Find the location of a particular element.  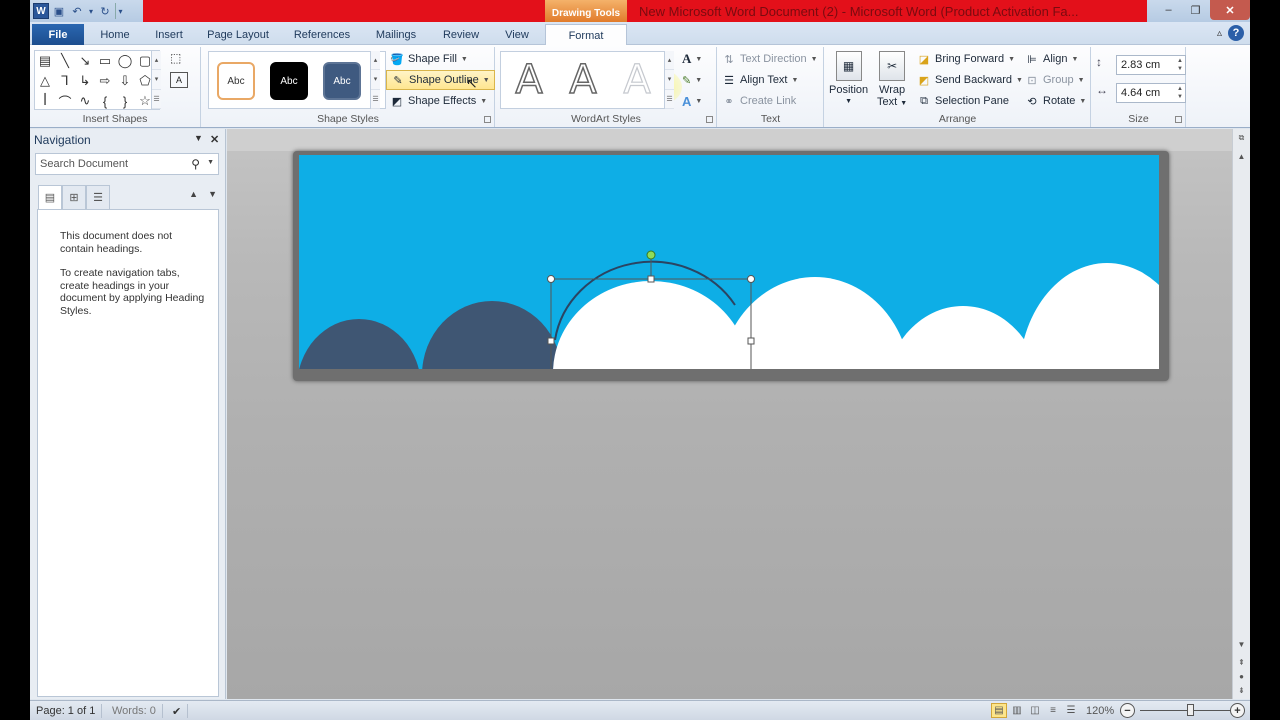

proofing-icon: ✔ is located at coordinates (177, 711).